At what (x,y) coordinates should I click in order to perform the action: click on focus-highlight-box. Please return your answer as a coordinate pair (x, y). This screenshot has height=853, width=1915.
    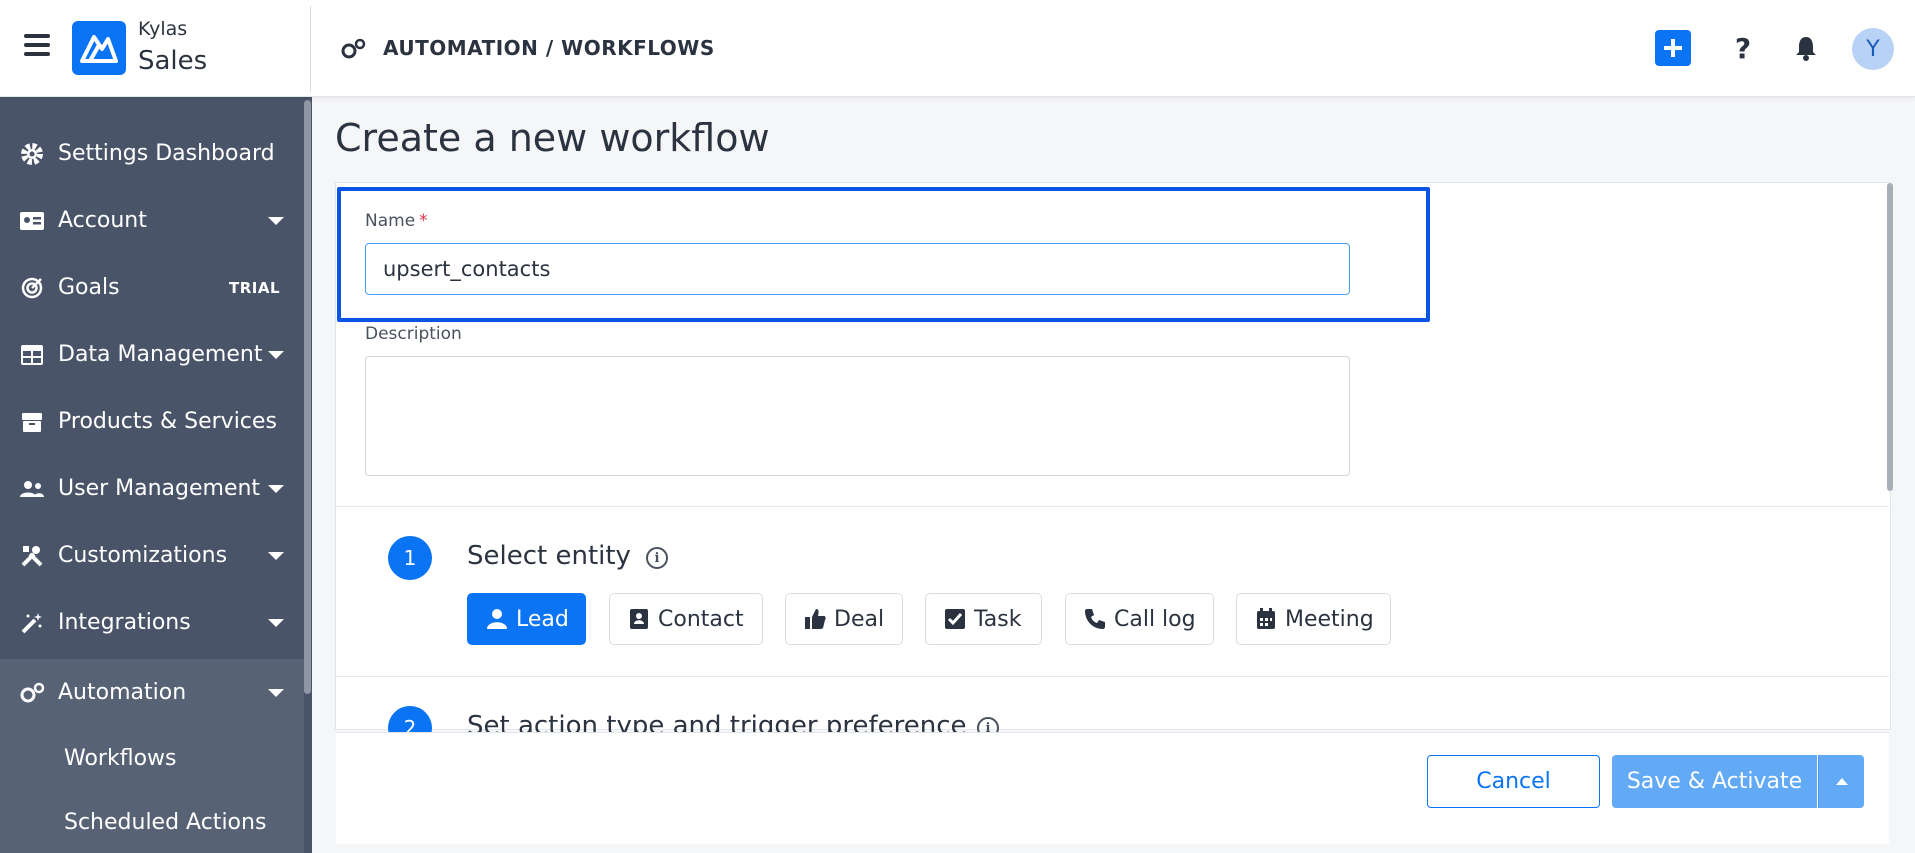
    Looking at the image, I should click on (883, 254).